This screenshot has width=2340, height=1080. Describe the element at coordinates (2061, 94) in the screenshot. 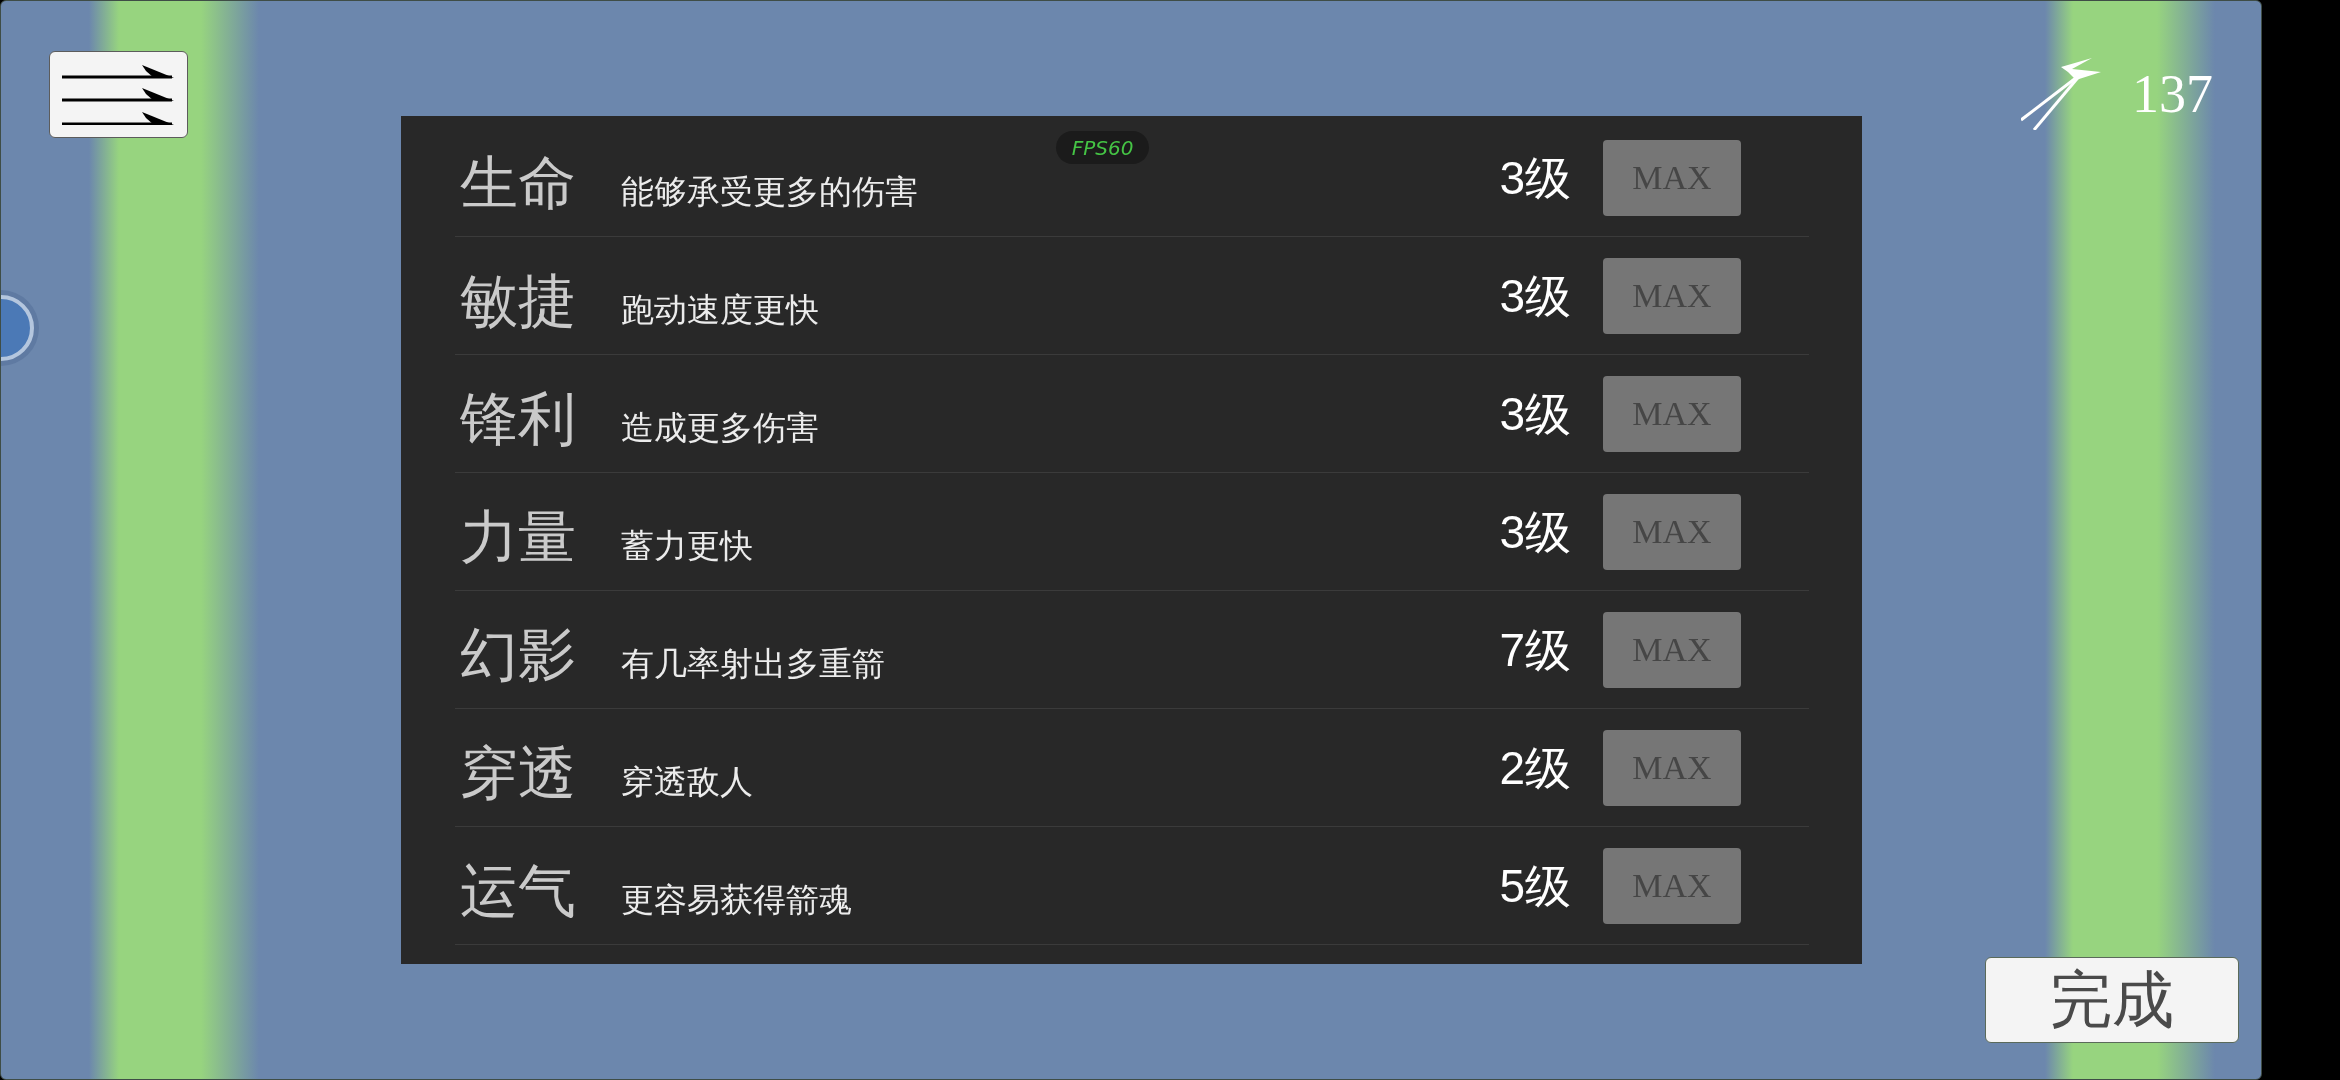

I see `arrow-icon` at that location.